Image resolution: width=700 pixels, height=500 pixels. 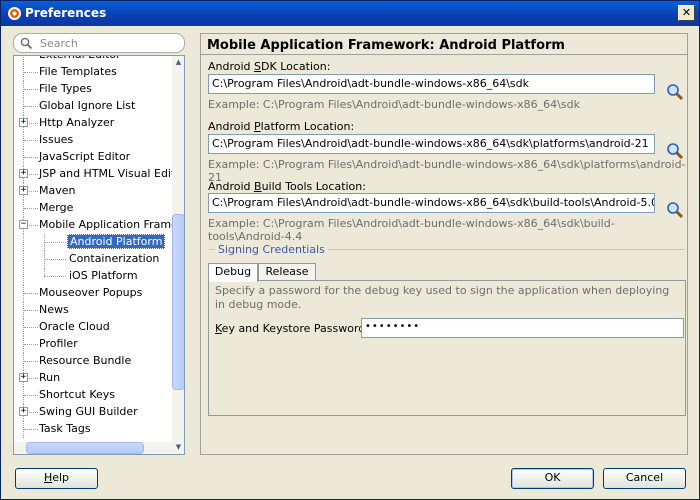 I want to click on collapse-icon: −, so click(x=23, y=224).